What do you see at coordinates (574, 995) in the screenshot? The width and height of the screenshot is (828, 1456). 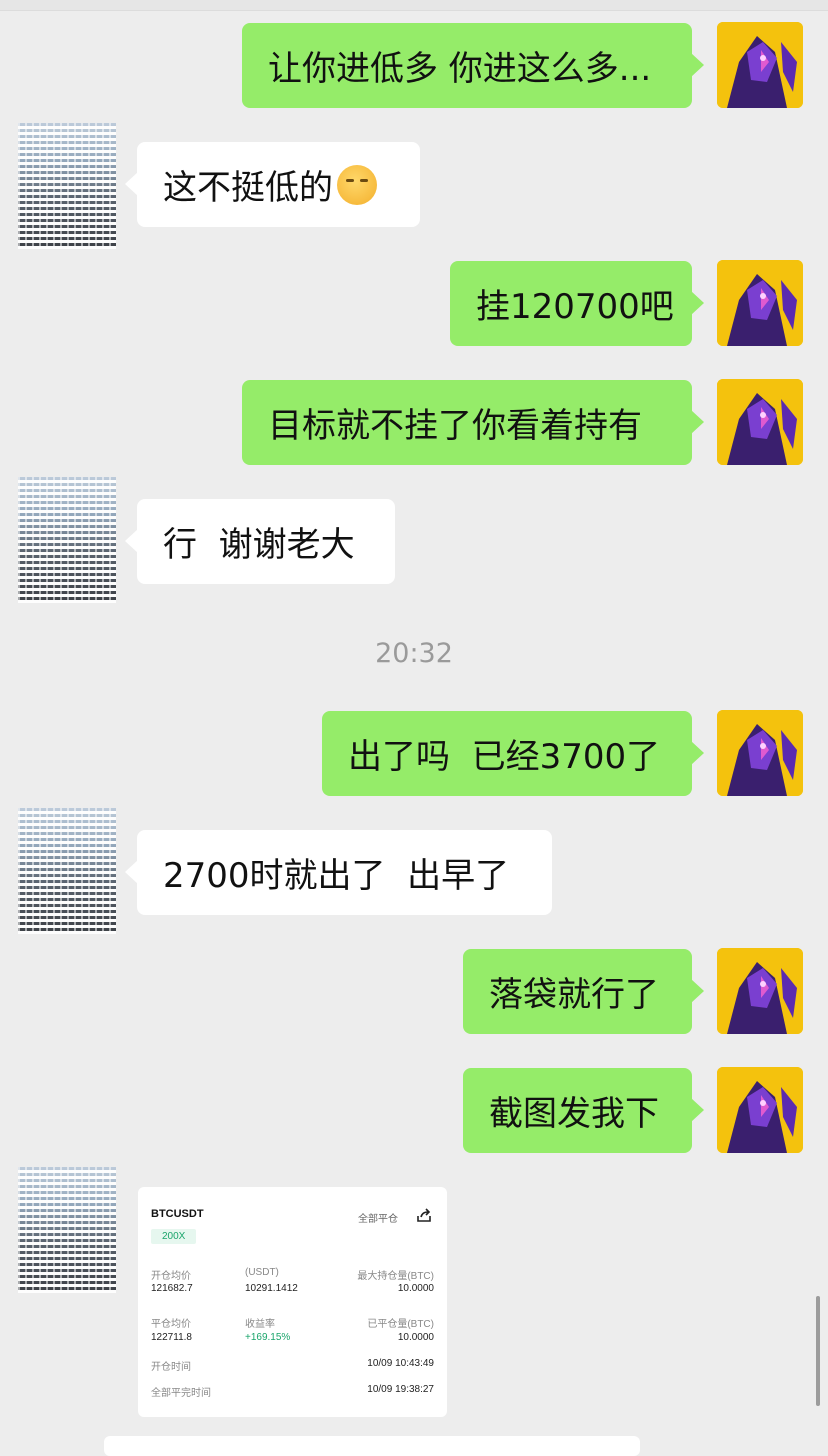 I see `message-text: 落袋就行了` at bounding box center [574, 995].